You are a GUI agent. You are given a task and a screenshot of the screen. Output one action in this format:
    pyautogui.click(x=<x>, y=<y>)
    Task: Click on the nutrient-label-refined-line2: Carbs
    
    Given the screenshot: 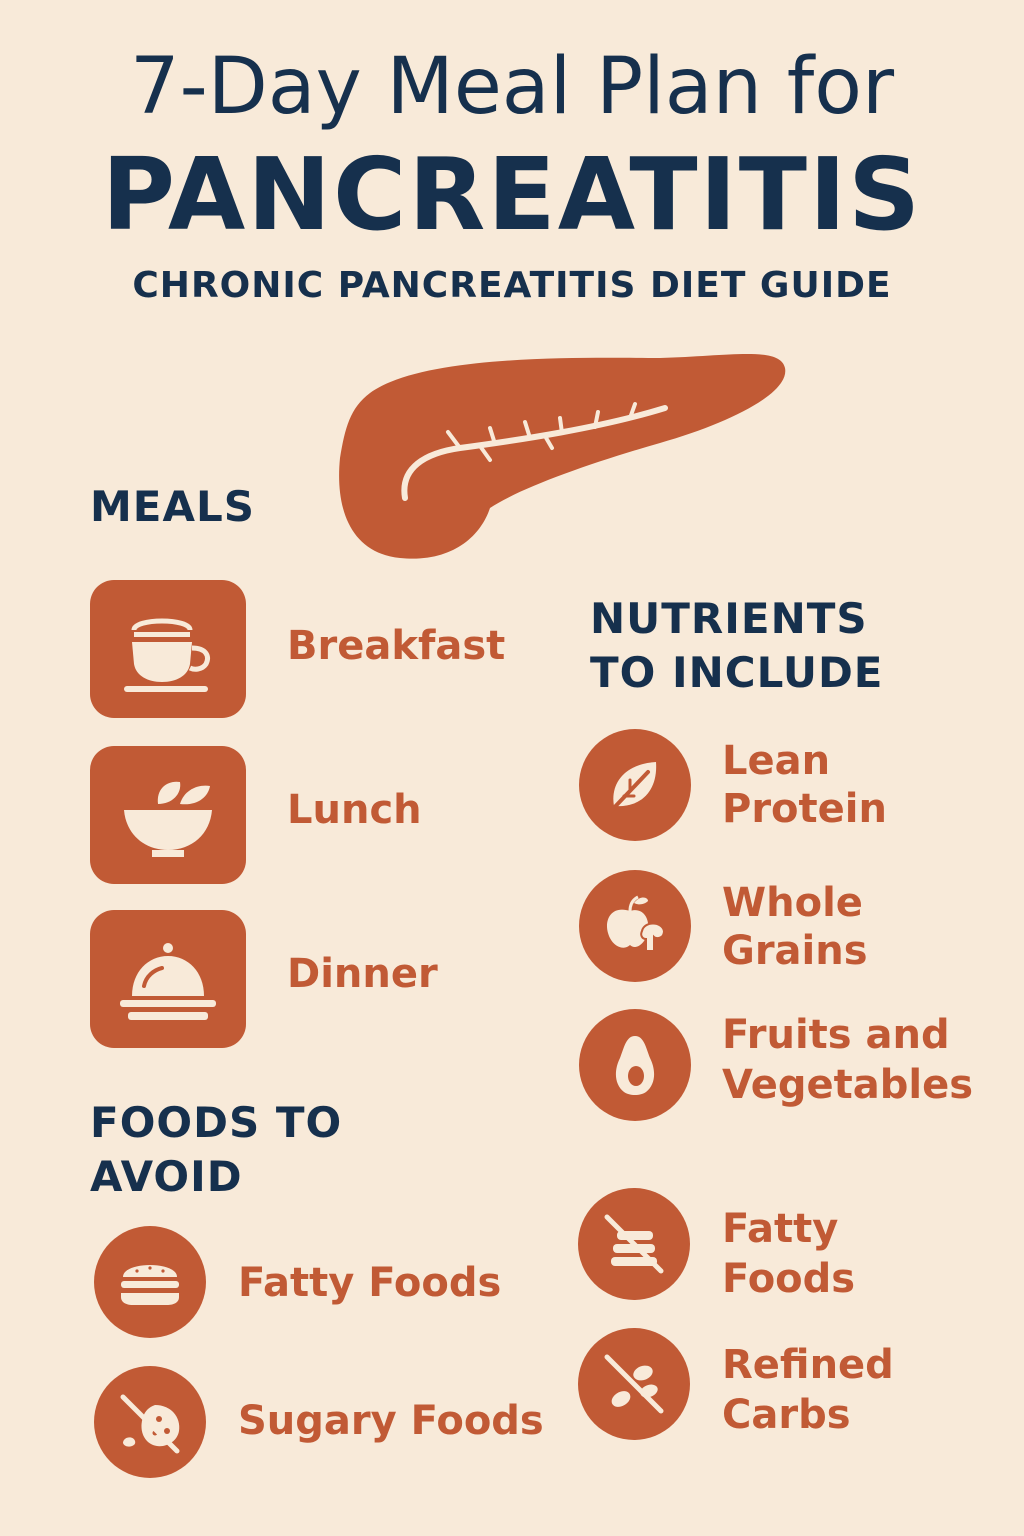 What is the action you would take?
    pyautogui.click(x=786, y=1415)
    